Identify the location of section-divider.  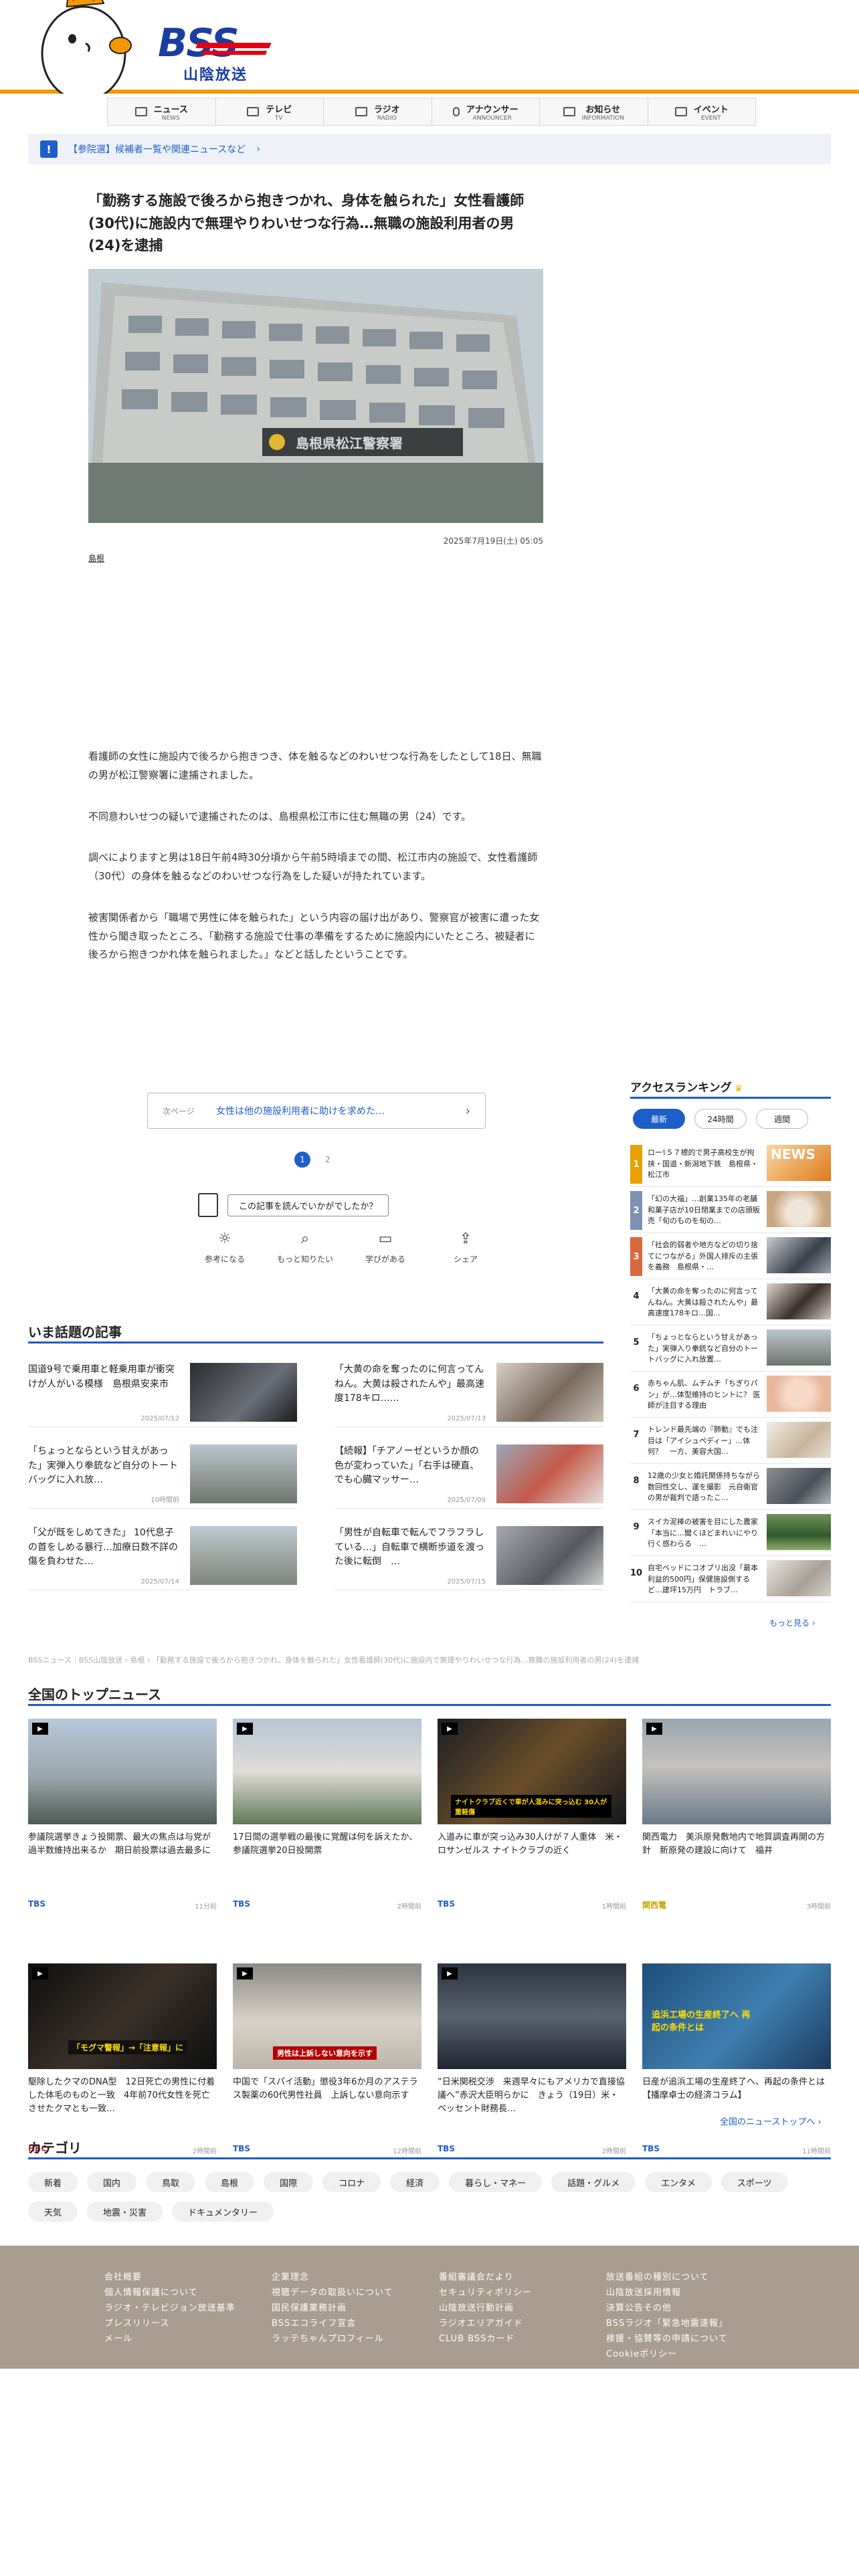
(730, 1098).